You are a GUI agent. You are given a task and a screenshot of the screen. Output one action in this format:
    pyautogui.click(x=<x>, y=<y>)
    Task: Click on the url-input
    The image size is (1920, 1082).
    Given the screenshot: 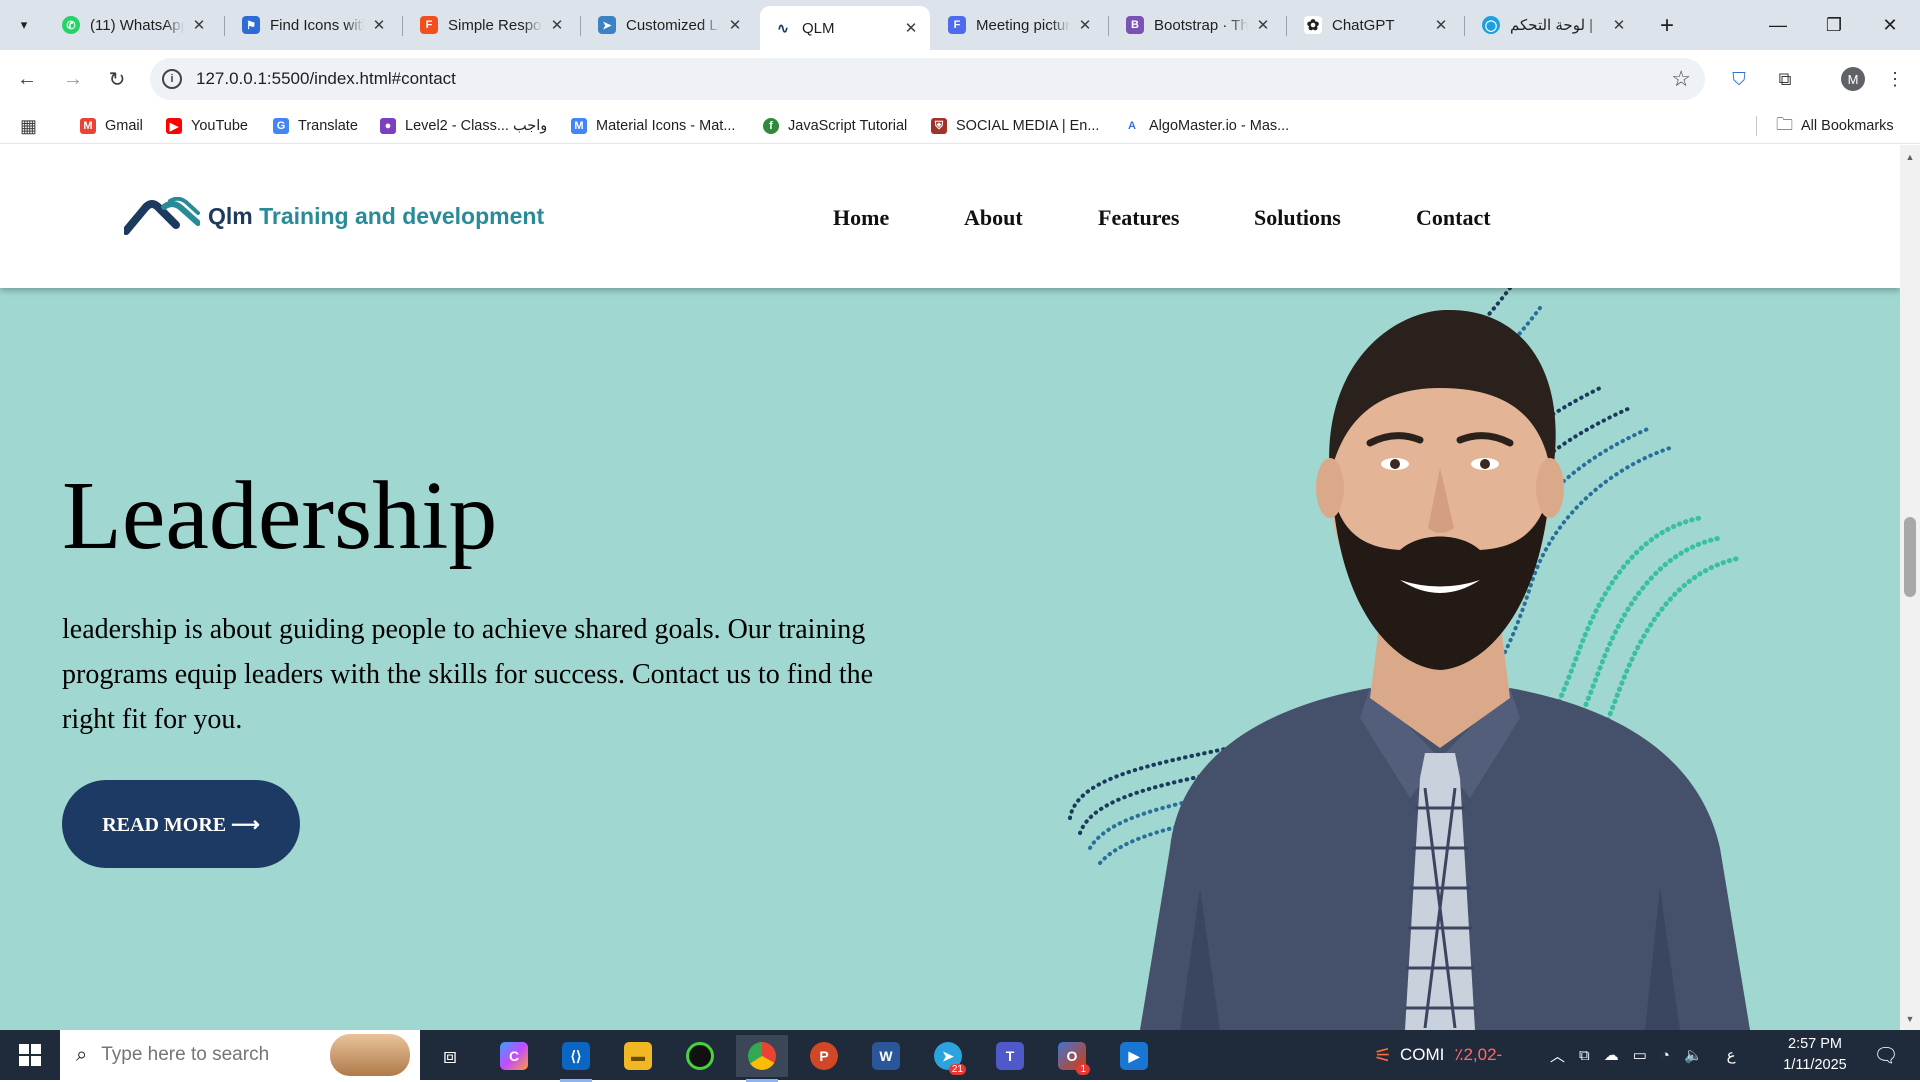 What is the action you would take?
    pyautogui.click(x=846, y=79)
    